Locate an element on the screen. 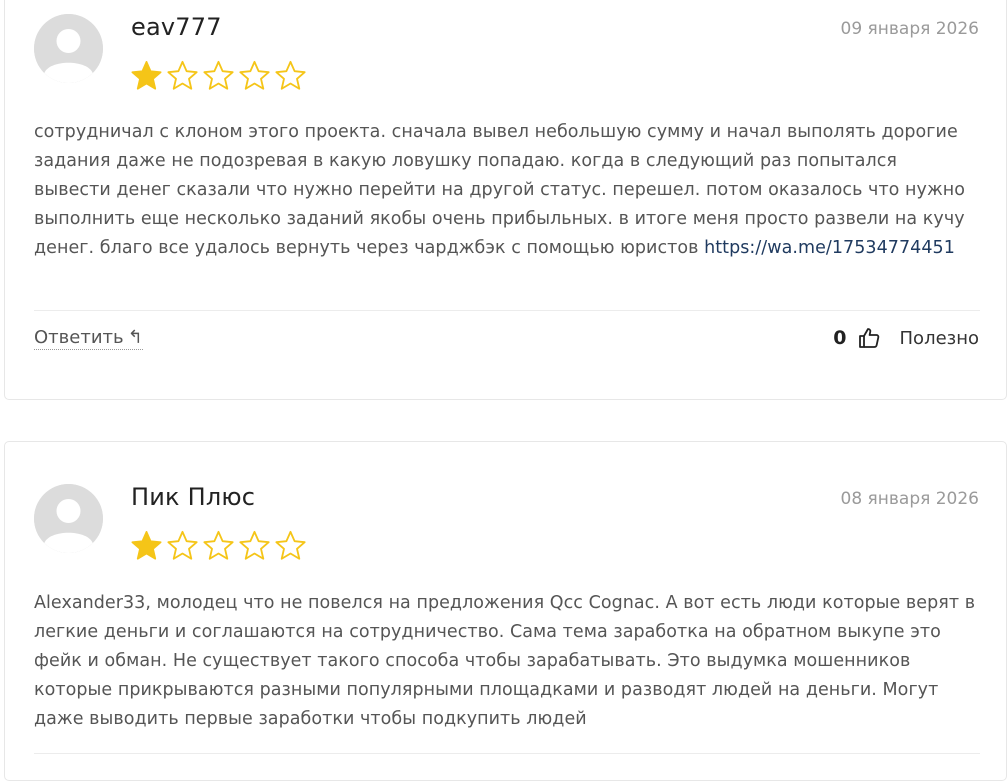 Image resolution: width=1008 pixels, height=781 pixels. reply-arrow-icon: ↰ is located at coordinates (135, 337).